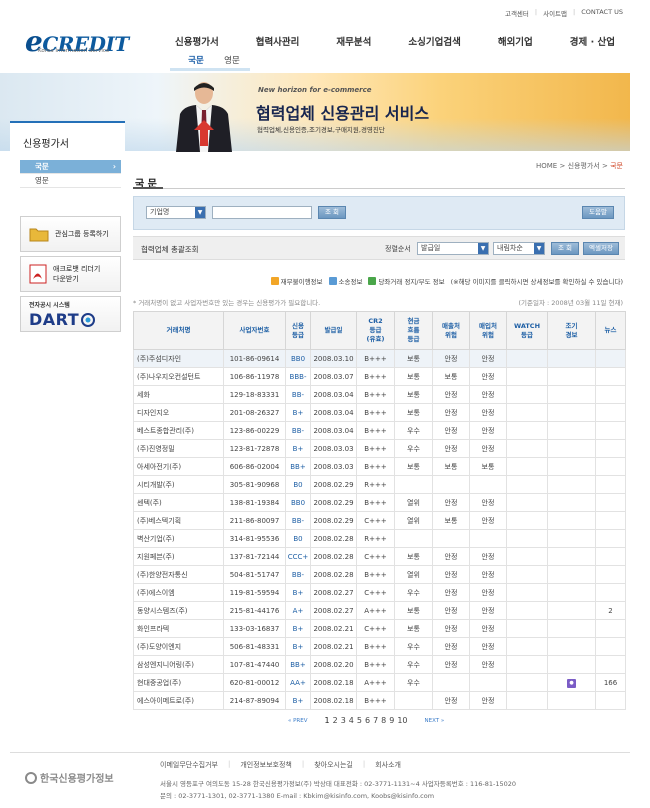 This screenshot has width=650, height=808. What do you see at coordinates (176, 212) in the screenshot?
I see `search-field-select: 기업명 ▼` at bounding box center [176, 212].